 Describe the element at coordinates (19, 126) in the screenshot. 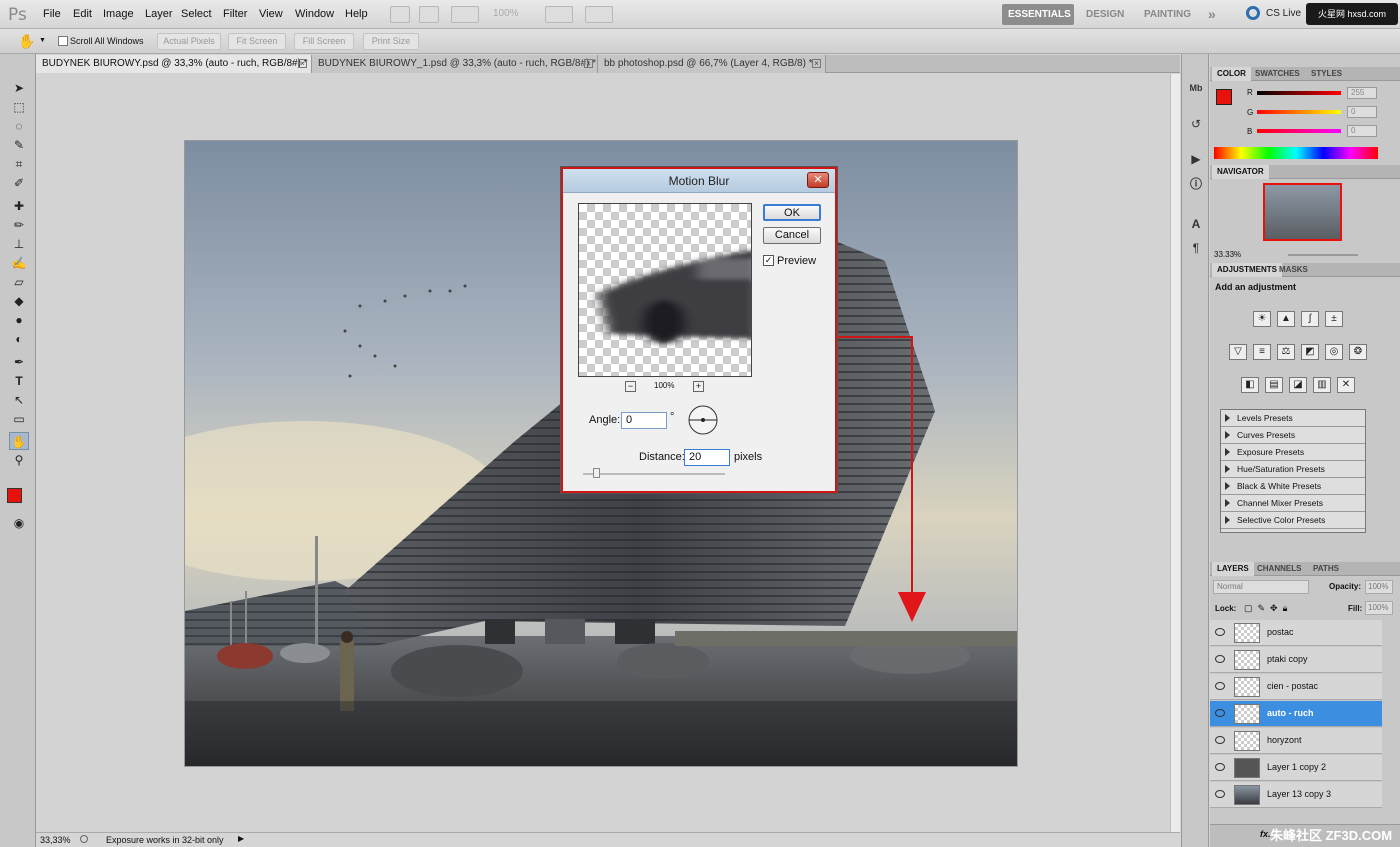

I see `lasso-tool-icon: ◌` at that location.